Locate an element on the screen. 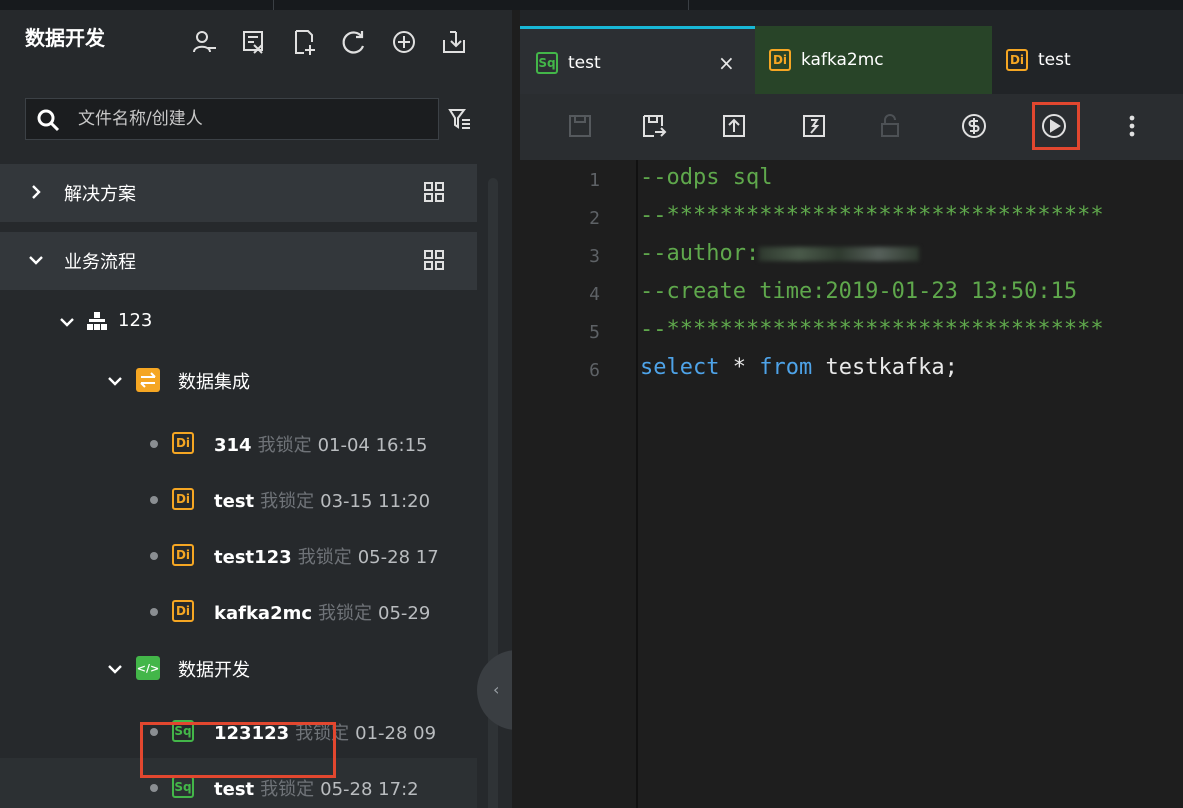 The image size is (1183, 808). close-icon: × is located at coordinates (726, 63).